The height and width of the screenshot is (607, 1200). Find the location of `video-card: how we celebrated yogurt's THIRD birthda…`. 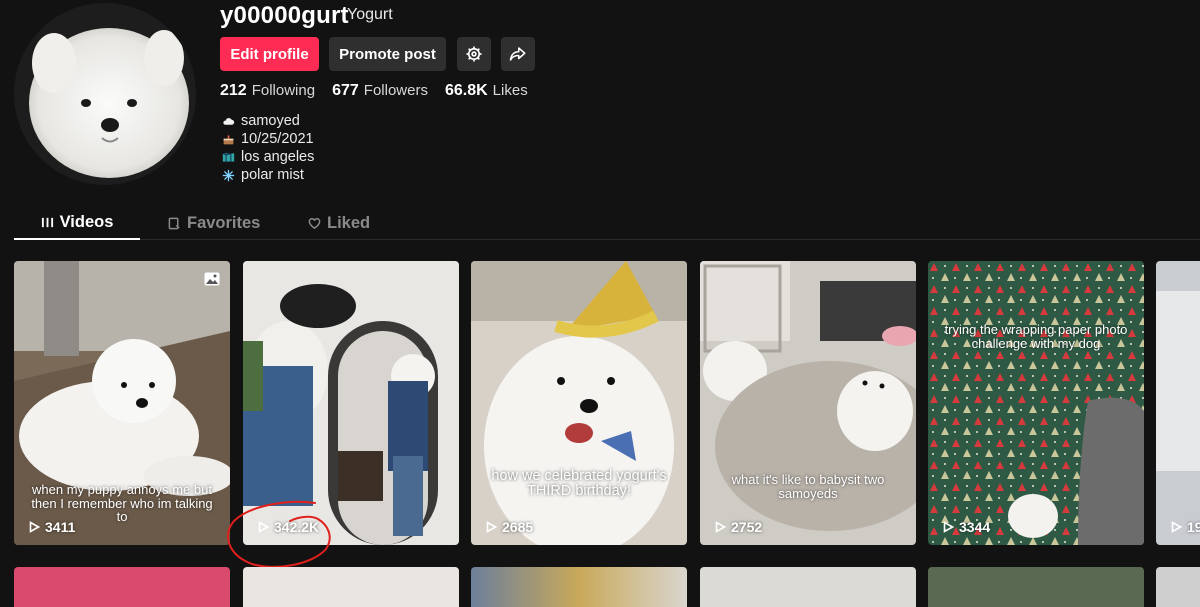

video-card: how we celebrated yogurt's THIRD birthda… is located at coordinates (579, 403).